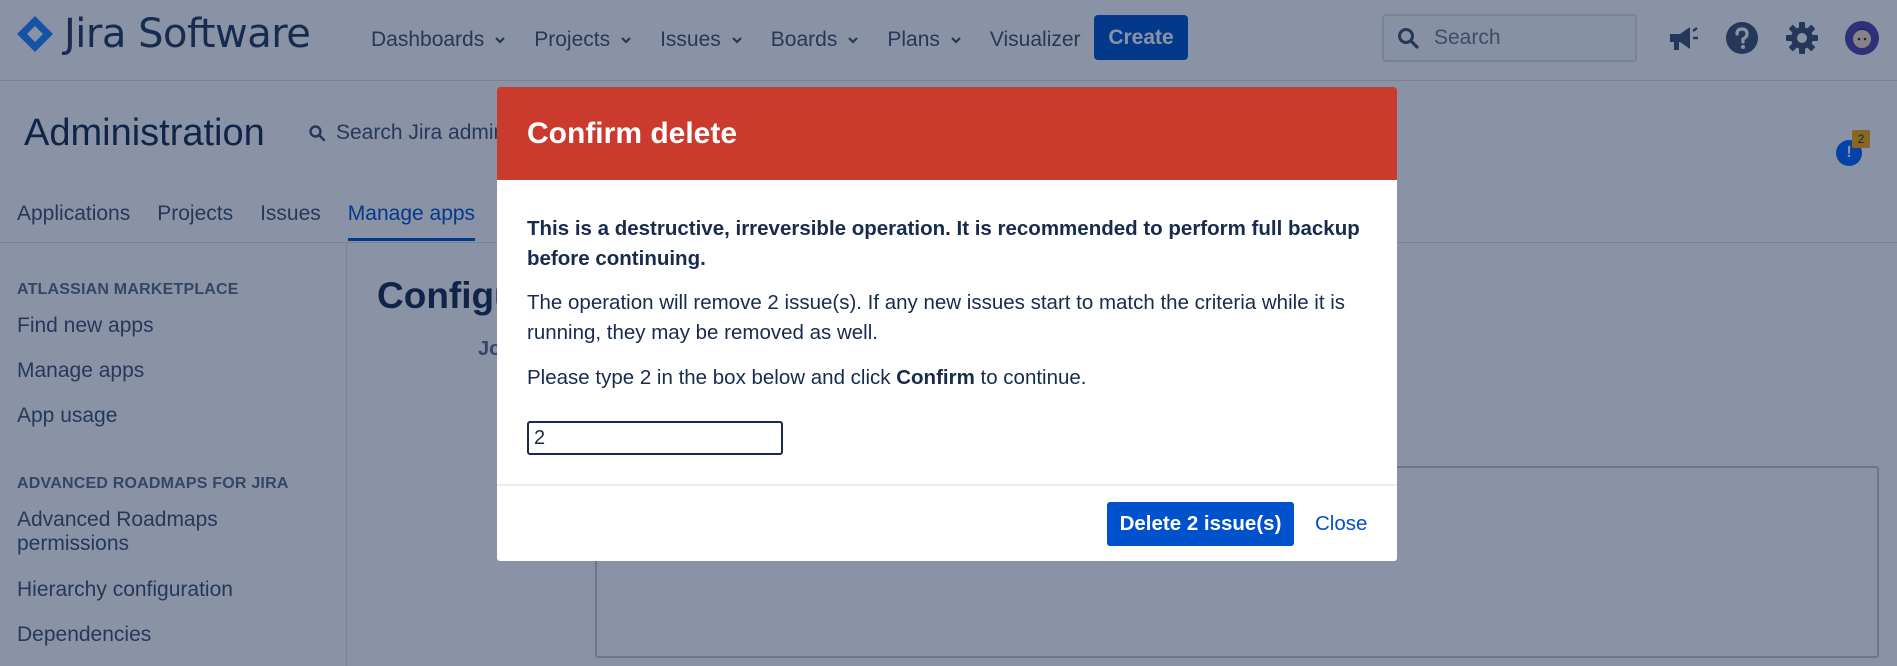  I want to click on dialog-title: Confirm delete, so click(632, 133).